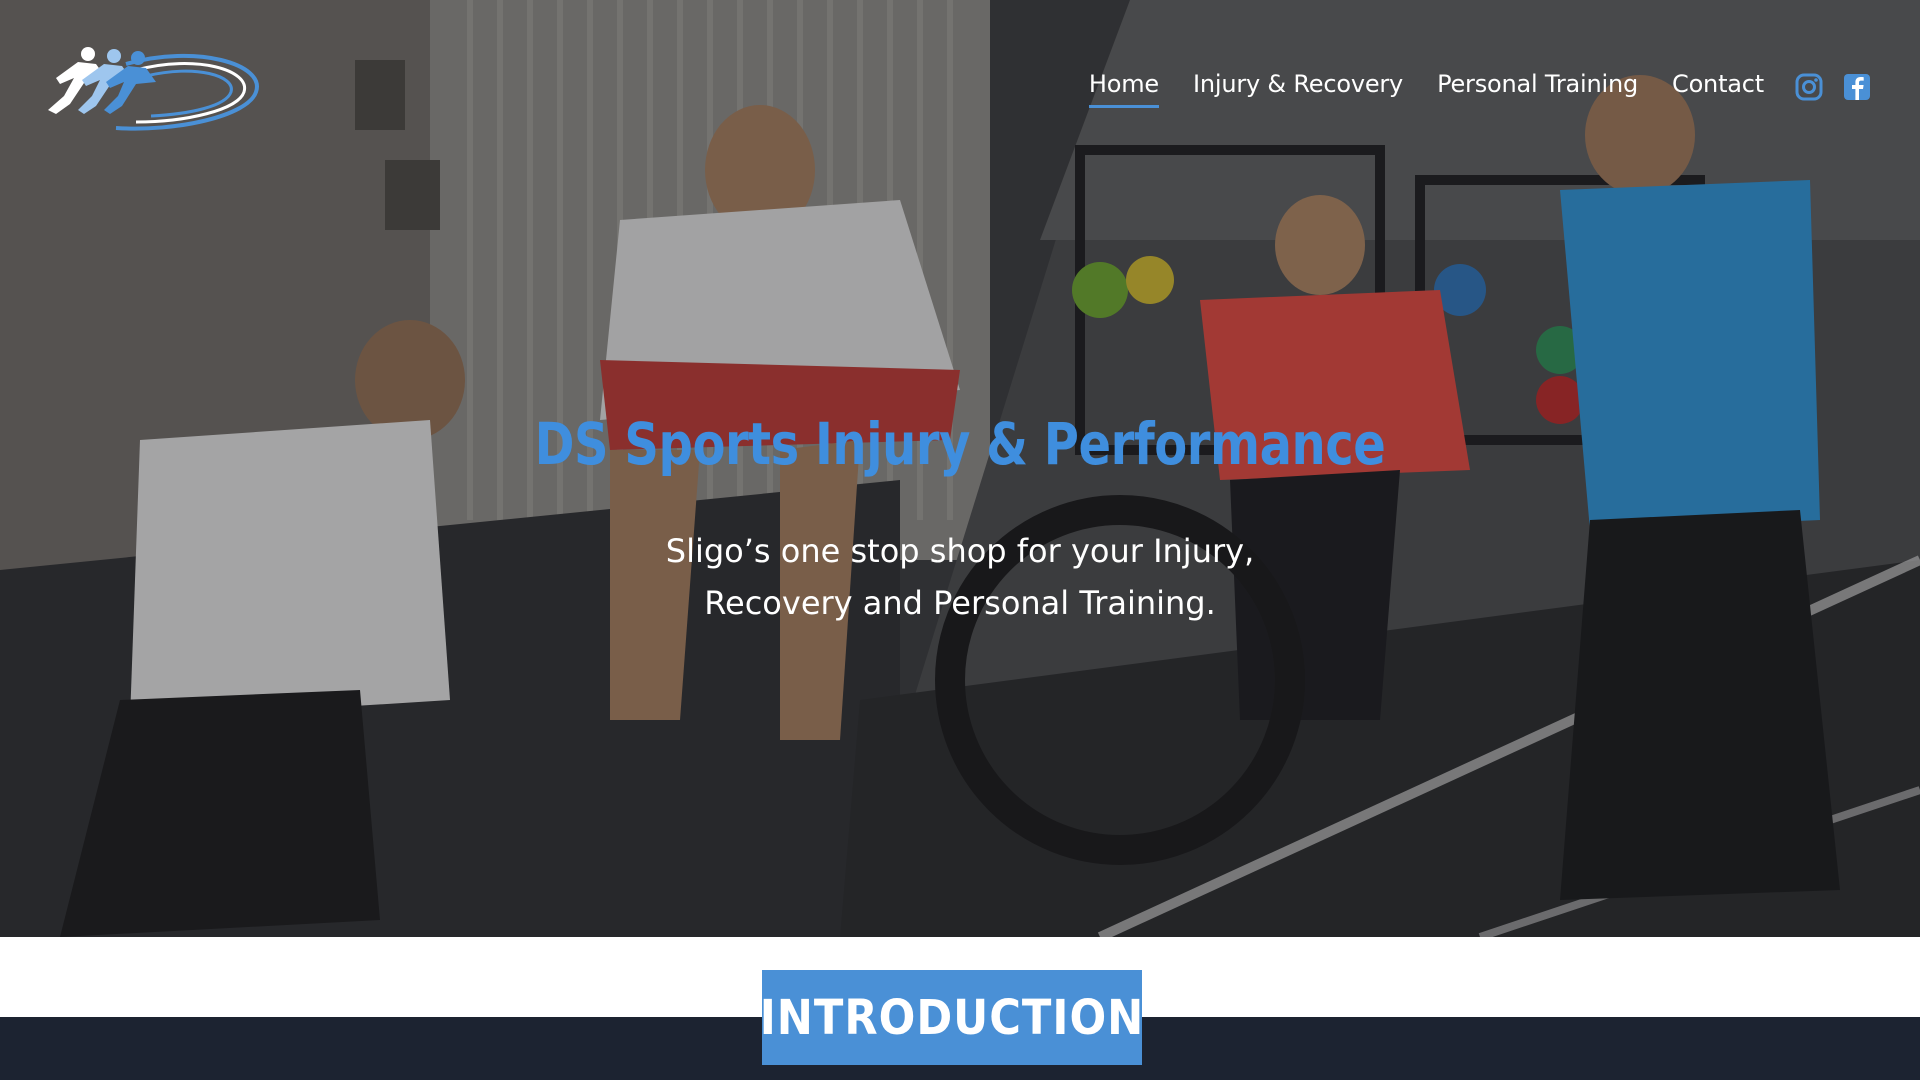 The width and height of the screenshot is (1920, 1080). What do you see at coordinates (1718, 87) in the screenshot?
I see `nav-contact: Contact` at bounding box center [1718, 87].